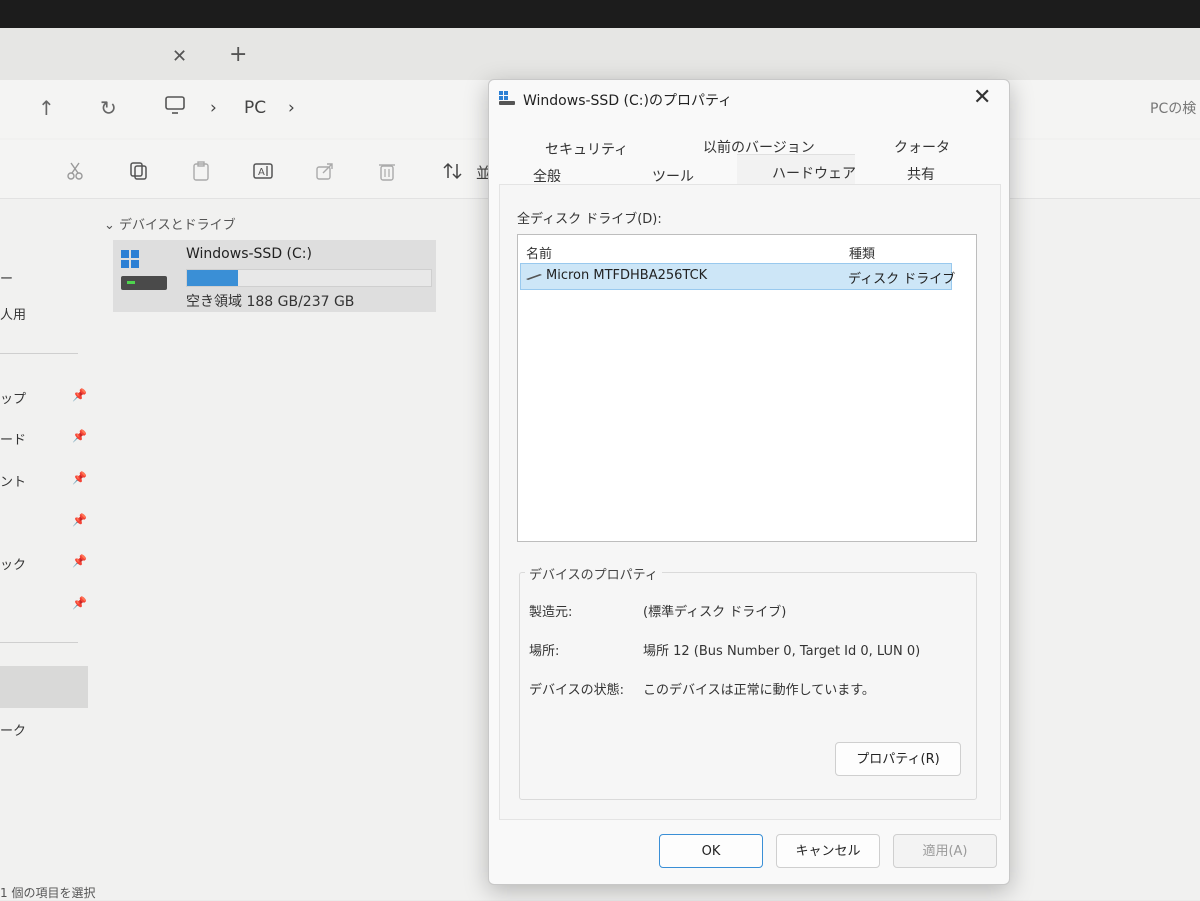  Describe the element at coordinates (13, 729) in the screenshot. I see `sidebar-item-network: ーク` at that location.